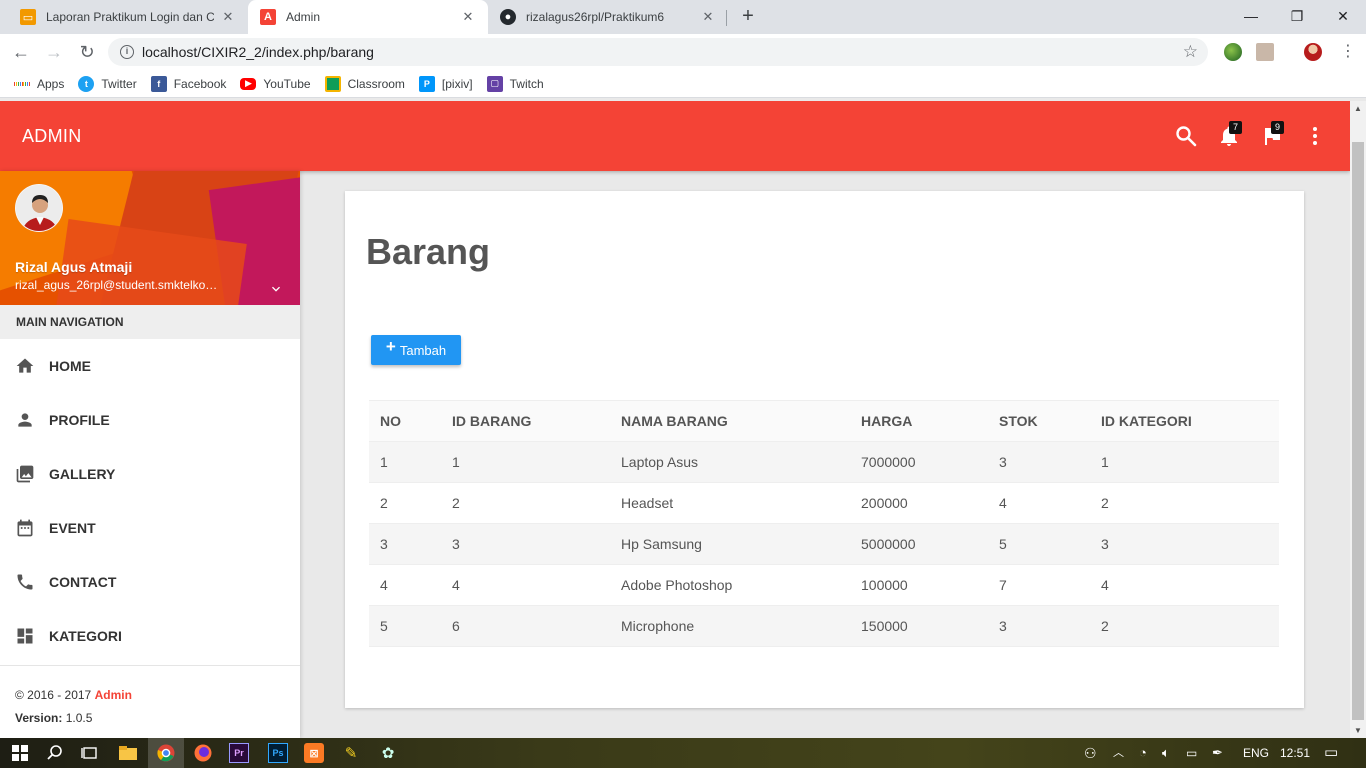  I want to click on chrome-taskbar-icon, so click(166, 753).